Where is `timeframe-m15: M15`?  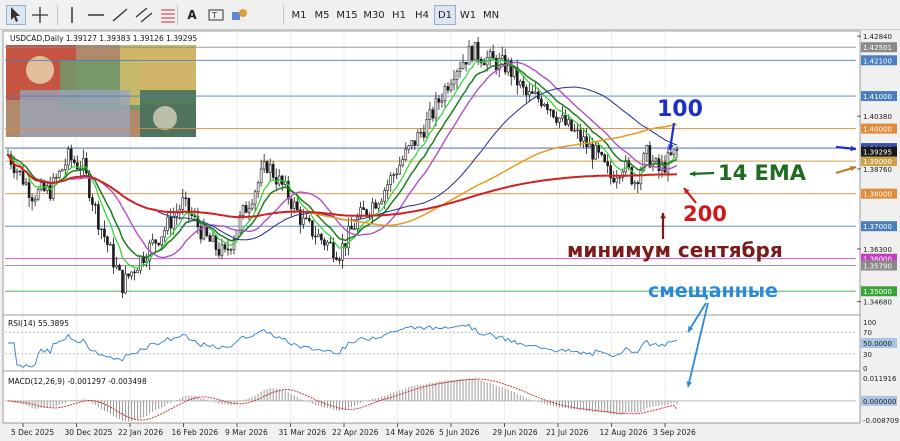 timeframe-m15: M15 is located at coordinates (347, 15).